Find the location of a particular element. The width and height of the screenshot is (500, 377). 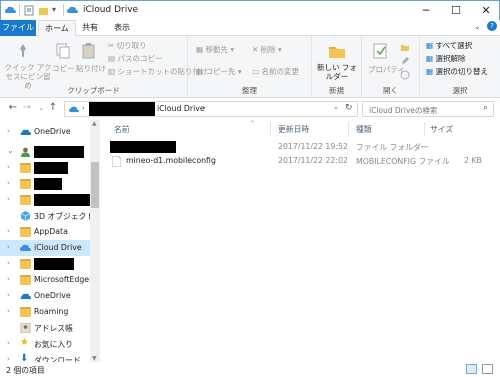

nav-item-contacts: アドレス帳 is located at coordinates (49, 328).